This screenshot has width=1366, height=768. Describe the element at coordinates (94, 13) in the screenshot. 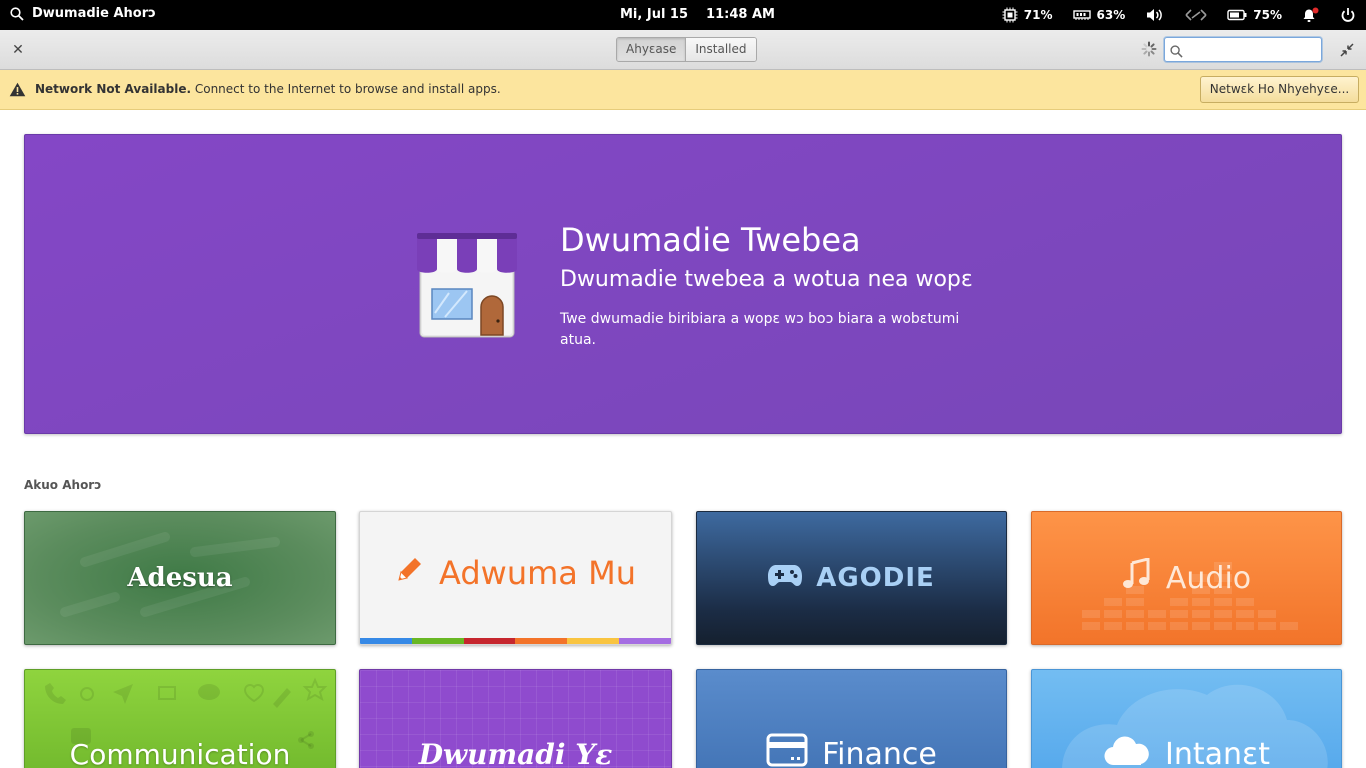

I see `app-title: Dwumadie Ahorɔ` at that location.